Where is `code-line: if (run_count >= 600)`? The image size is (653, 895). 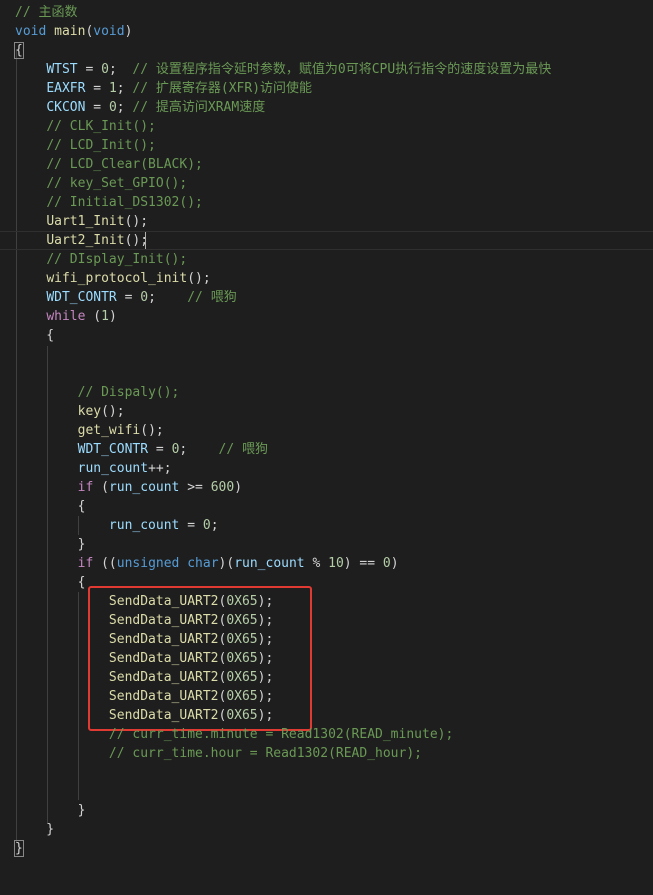
code-line: if (run_count >= 600) is located at coordinates (326, 487).